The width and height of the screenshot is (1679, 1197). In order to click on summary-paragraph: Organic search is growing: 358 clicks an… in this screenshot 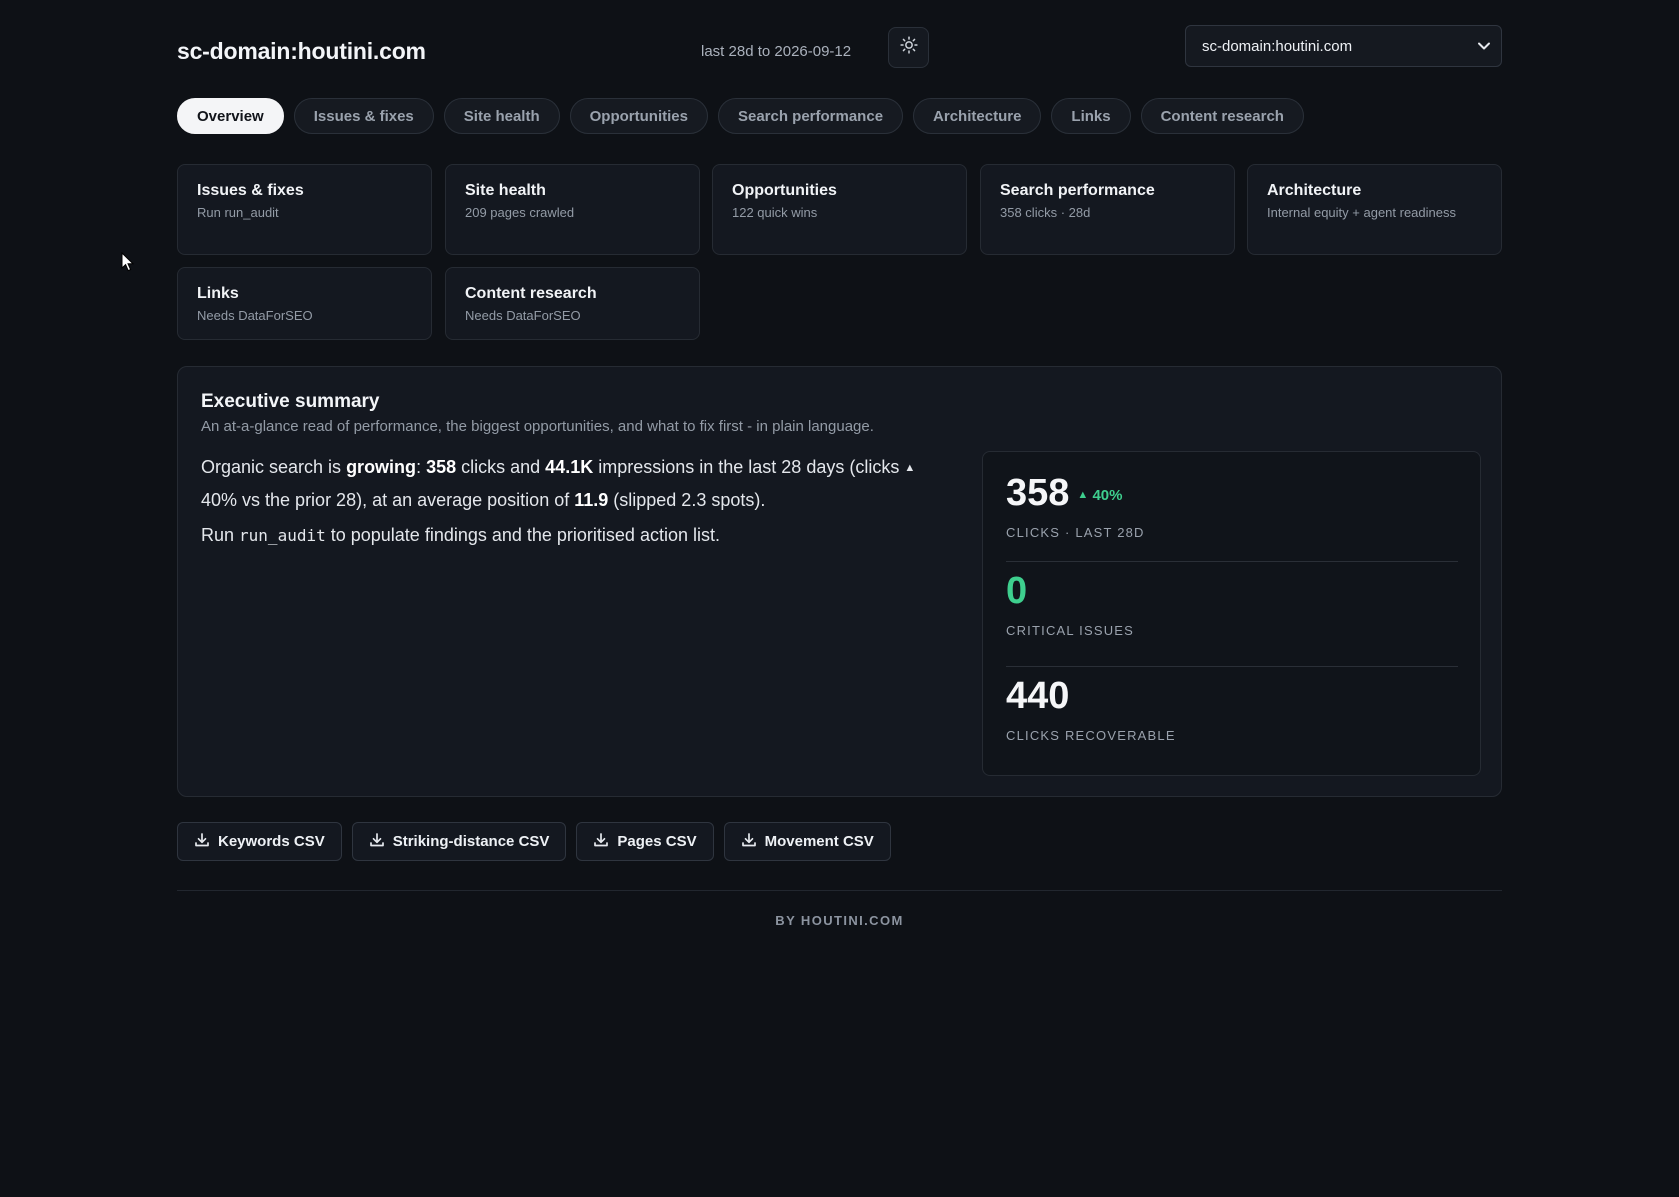, I will do `click(566, 483)`.